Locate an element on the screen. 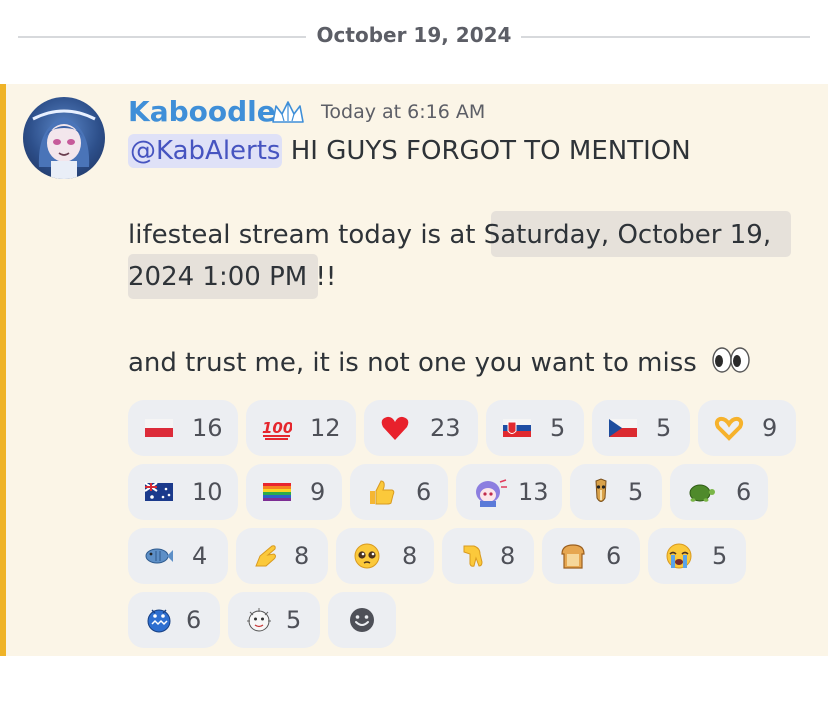 This screenshot has height=712, width=828. thumbs-up-icon is located at coordinates (381, 492).